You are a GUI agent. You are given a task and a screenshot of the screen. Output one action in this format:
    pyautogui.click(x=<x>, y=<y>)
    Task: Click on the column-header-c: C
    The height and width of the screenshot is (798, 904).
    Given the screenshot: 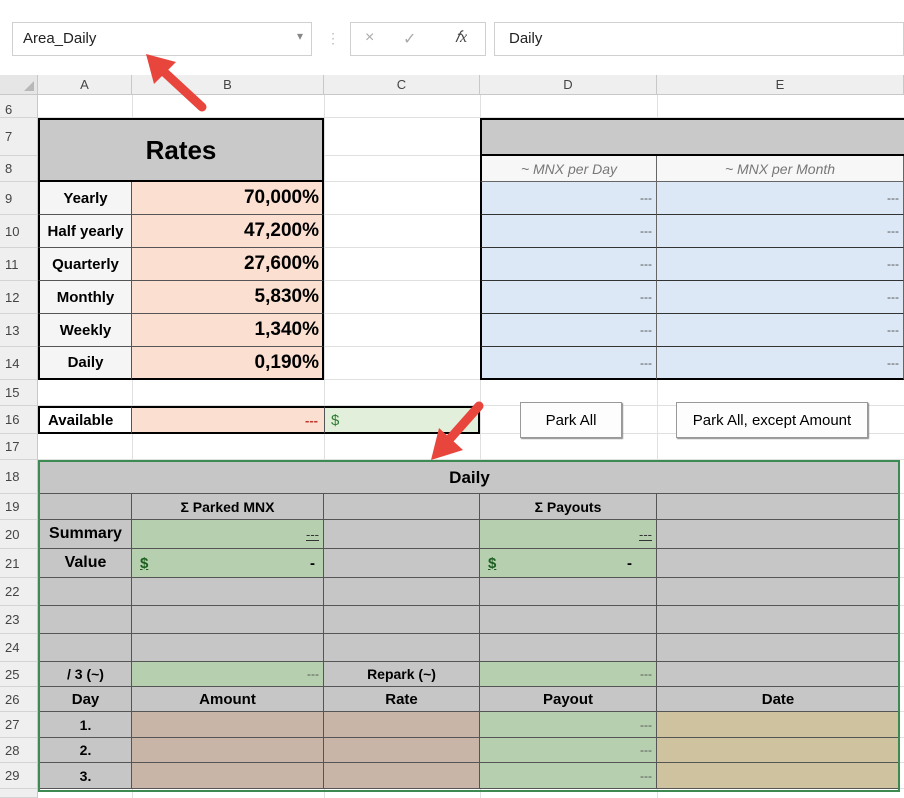 What is the action you would take?
    pyautogui.click(x=402, y=85)
    